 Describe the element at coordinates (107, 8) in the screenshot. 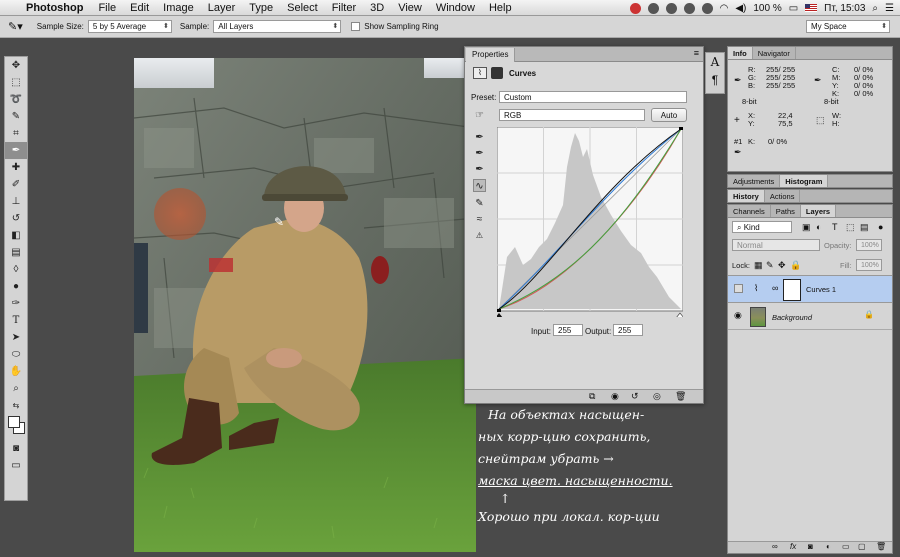

I see `menu-file: File` at that location.